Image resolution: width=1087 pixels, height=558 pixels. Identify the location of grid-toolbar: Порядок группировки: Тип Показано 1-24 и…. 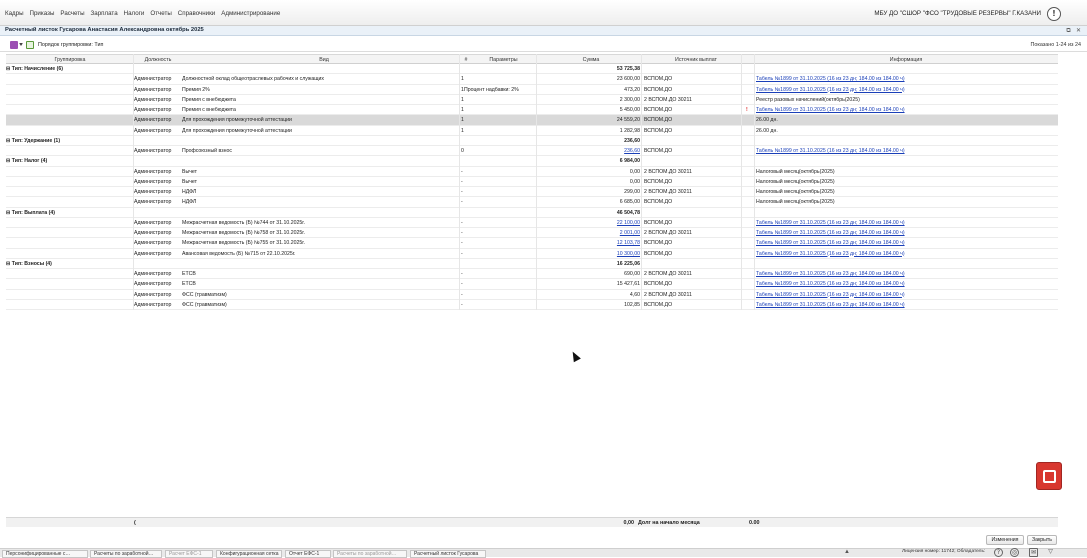
(543, 45).